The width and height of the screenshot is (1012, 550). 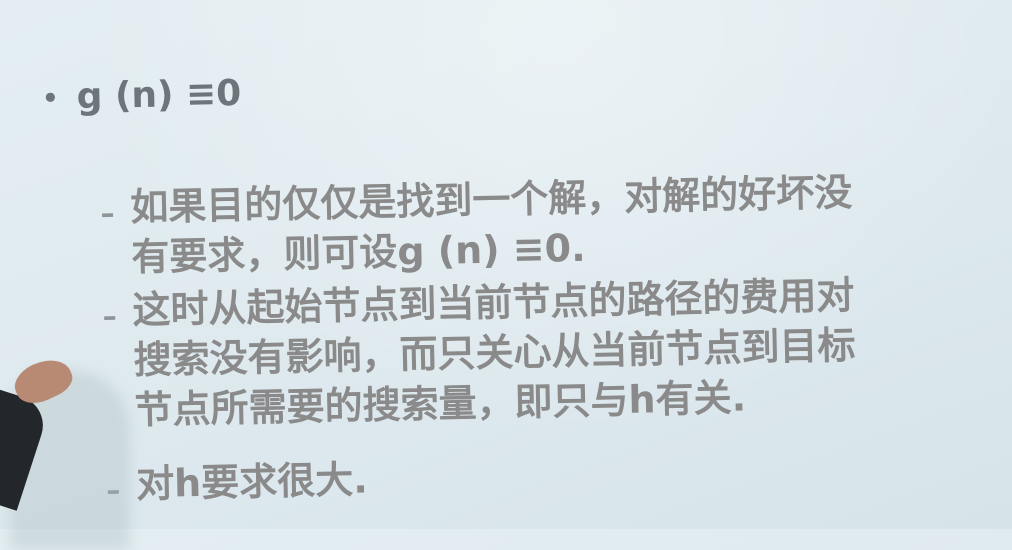 I want to click on sub-item-text: 对h要求很大., so click(x=252, y=481).